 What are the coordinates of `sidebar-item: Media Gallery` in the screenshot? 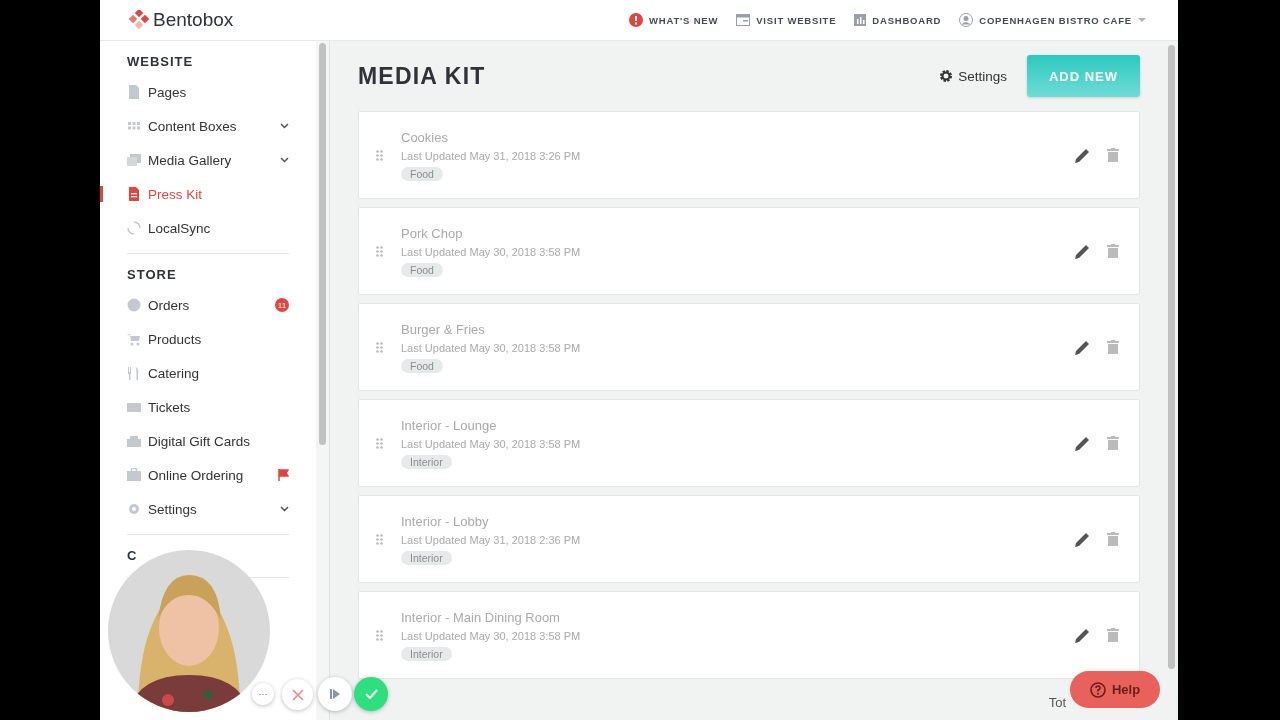 It's located at (208, 160).